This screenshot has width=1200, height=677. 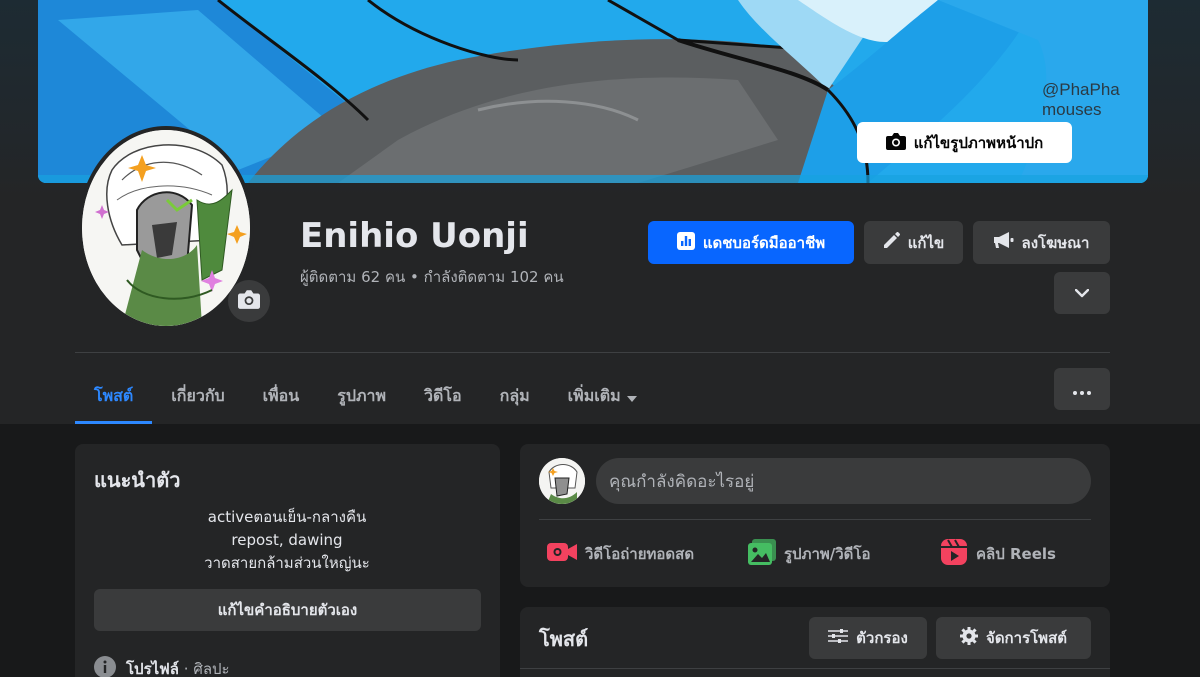 I want to click on cover-watermark: @PhaPha mouses, so click(x=1081, y=100).